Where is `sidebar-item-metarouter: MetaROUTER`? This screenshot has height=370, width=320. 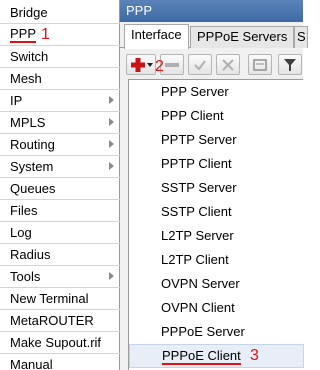
sidebar-item-metarouter: MetaROUTER is located at coordinates (60, 321).